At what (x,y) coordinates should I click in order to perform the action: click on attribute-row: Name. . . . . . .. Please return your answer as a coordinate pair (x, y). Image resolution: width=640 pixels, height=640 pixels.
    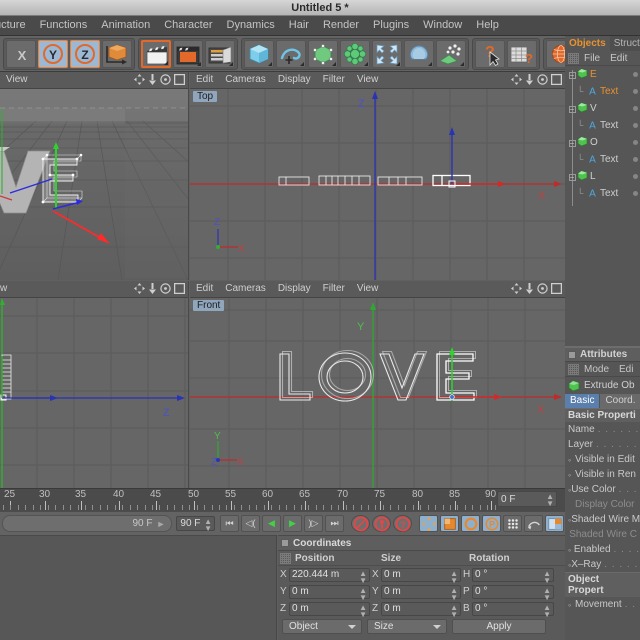
    Looking at the image, I should click on (602, 429).